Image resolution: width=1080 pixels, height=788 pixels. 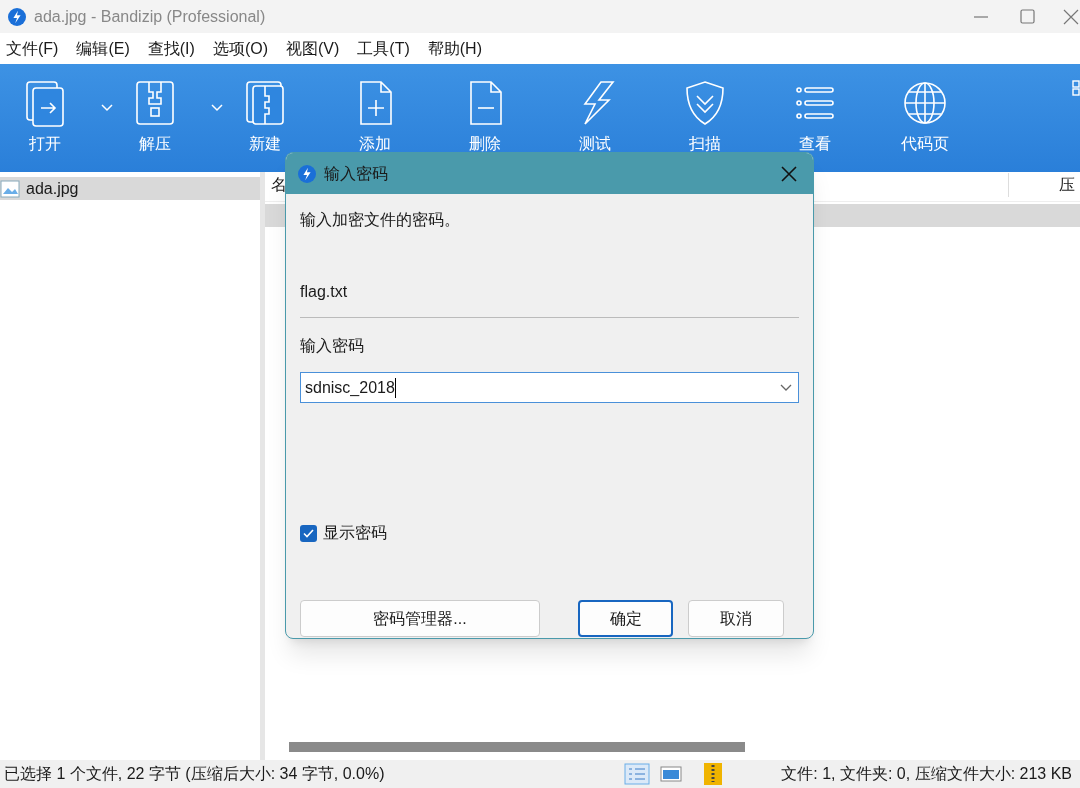 I want to click on show-password-checkbox, so click(x=308, y=533).